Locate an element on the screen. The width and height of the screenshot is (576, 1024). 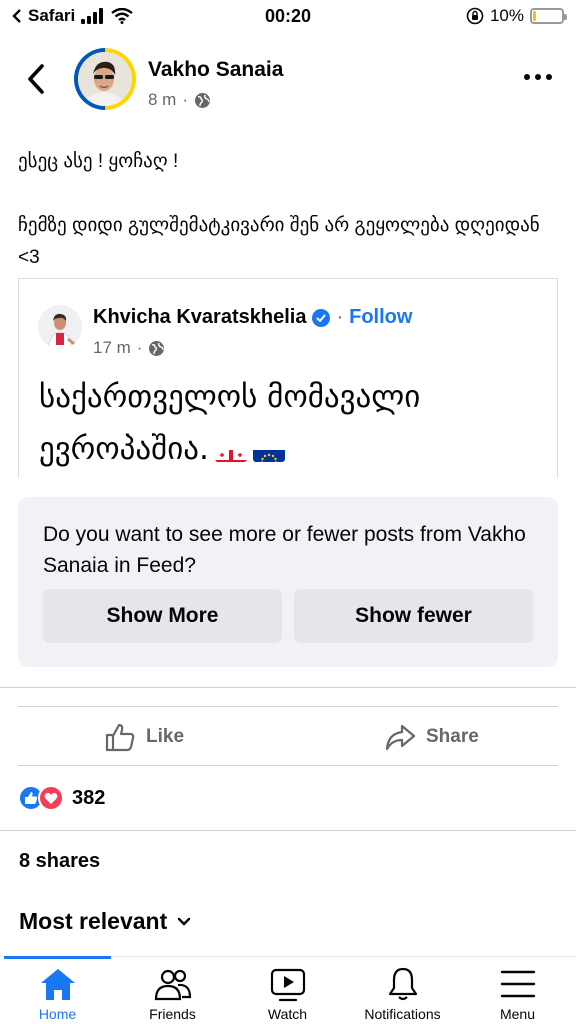
status-right: 10% is located at coordinates (516, 16).